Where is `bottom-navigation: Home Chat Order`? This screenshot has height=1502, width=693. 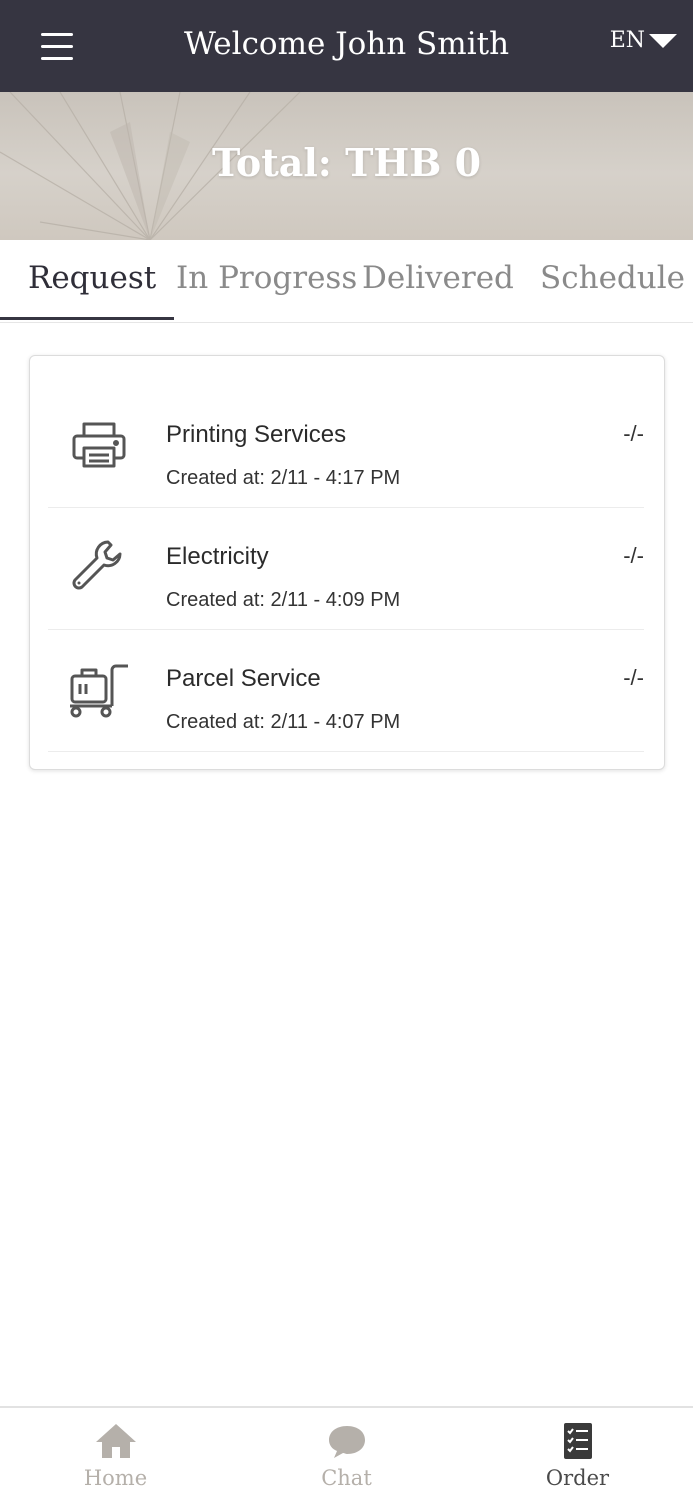 bottom-navigation: Home Chat Order is located at coordinates (346, 1454).